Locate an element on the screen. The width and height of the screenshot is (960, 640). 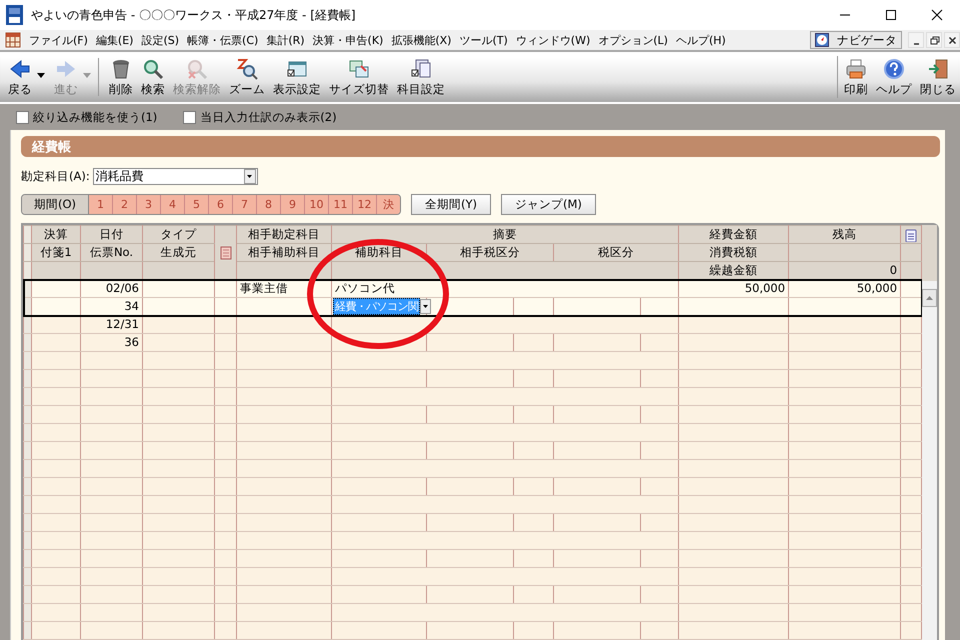
toolbar-button: ヘルプ is located at coordinates (894, 77).